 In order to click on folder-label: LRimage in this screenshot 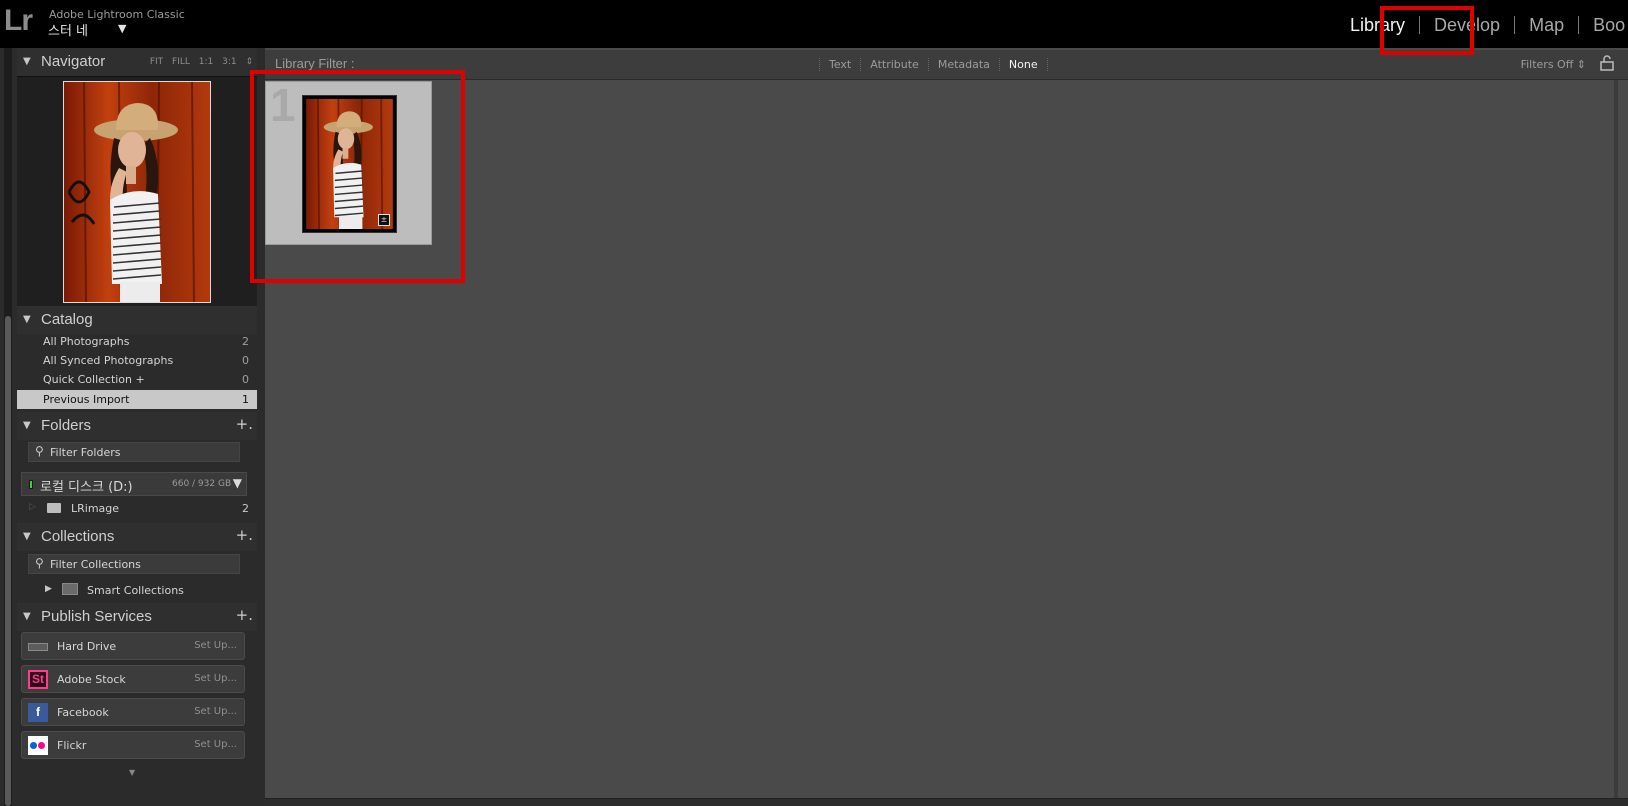, I will do `click(95, 508)`.